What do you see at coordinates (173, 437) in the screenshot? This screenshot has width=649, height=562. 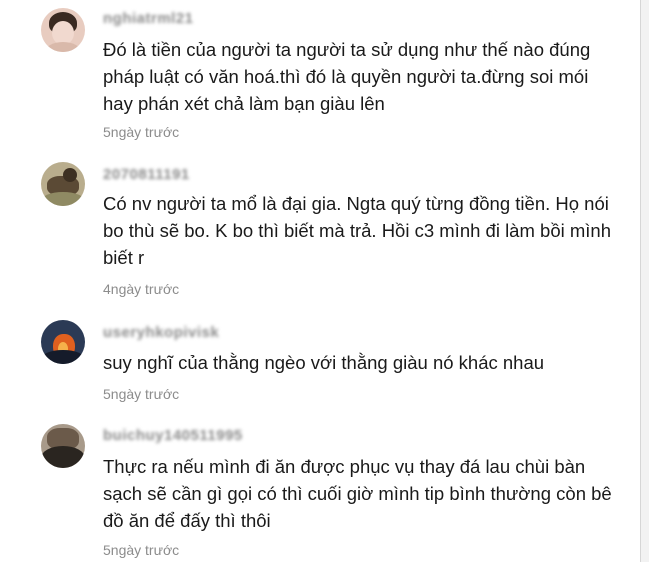 I see `comment-username: buichuy140511995` at bounding box center [173, 437].